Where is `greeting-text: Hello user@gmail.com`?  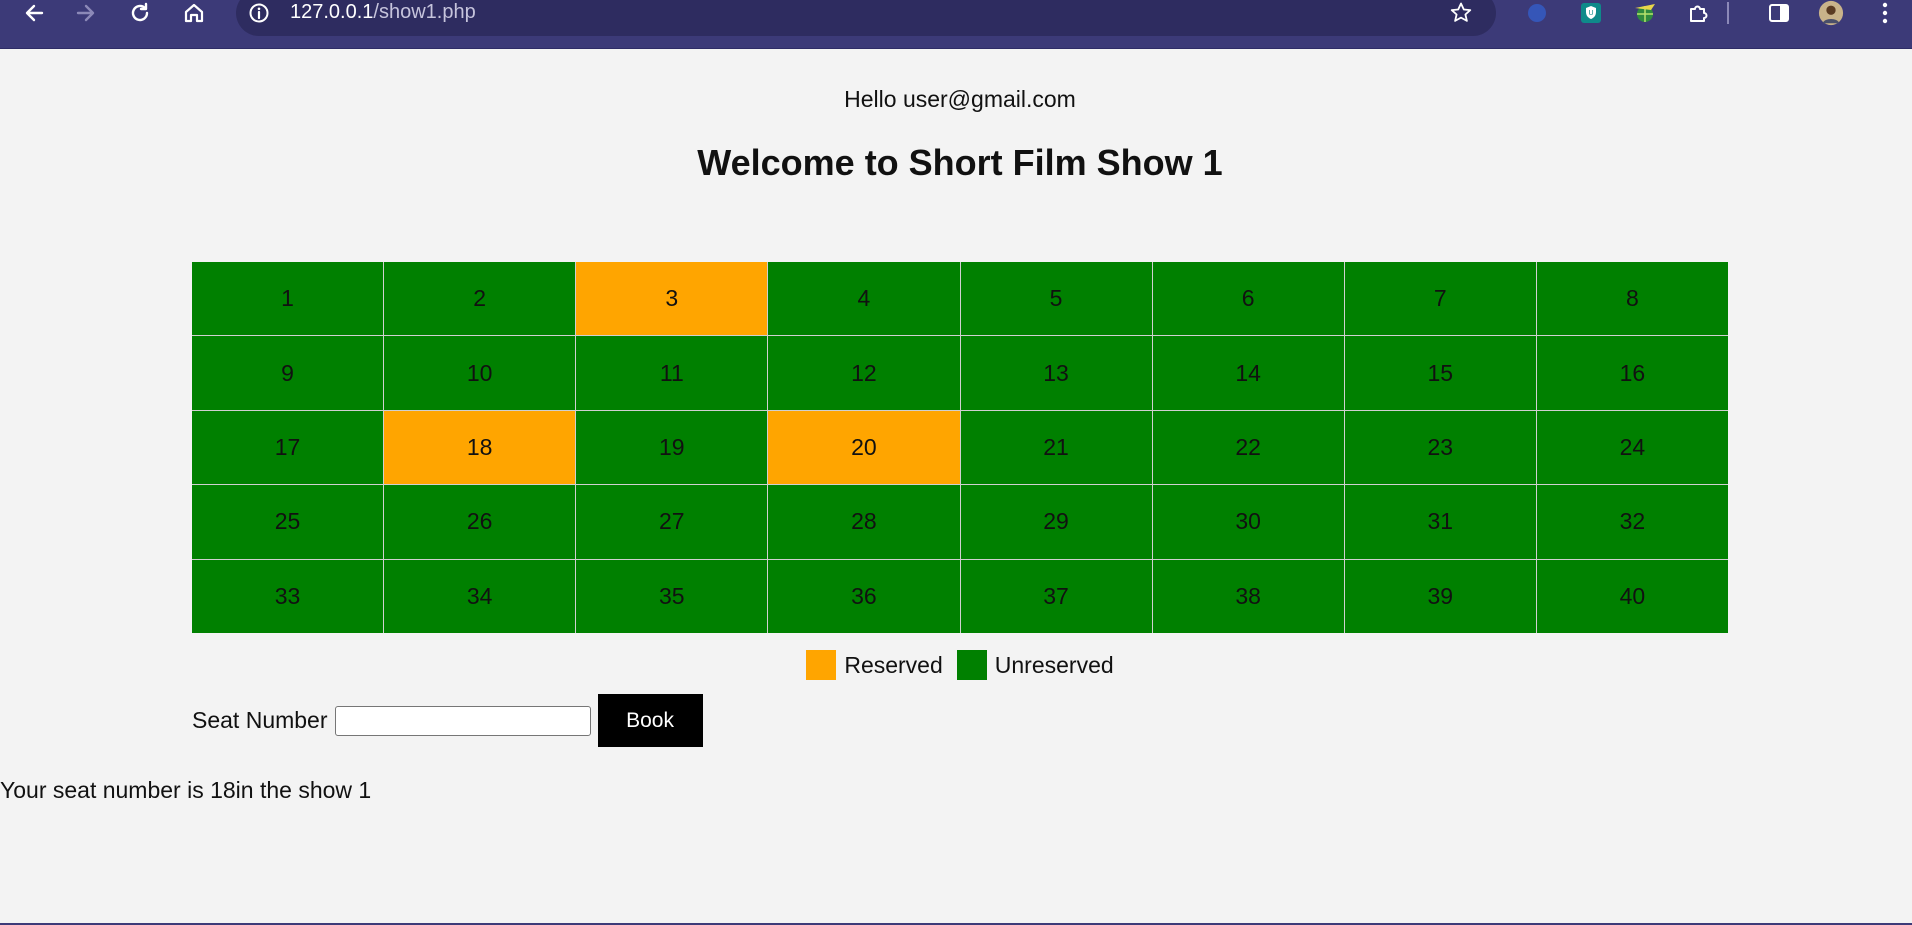
greeting-text: Hello user@gmail.com is located at coordinates (960, 99).